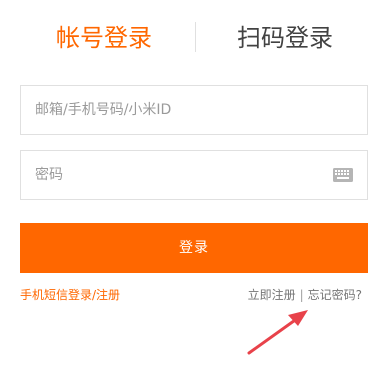 Image resolution: width=392 pixels, height=378 pixels. Describe the element at coordinates (194, 248) in the screenshot. I see `login-button: 登录` at that location.